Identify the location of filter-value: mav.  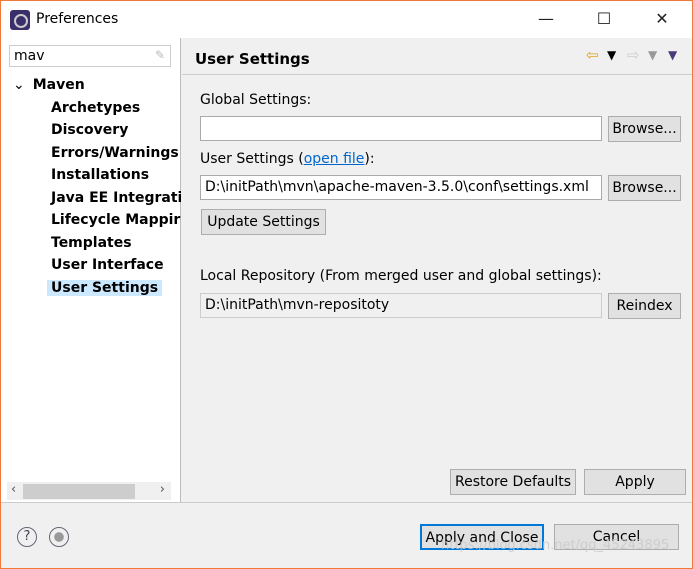
(29, 56).